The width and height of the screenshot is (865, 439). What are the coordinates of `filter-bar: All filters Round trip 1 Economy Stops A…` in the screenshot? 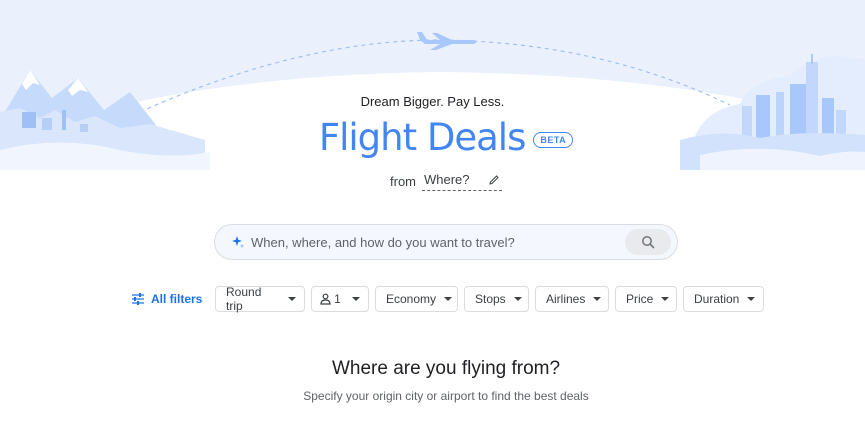 It's located at (432, 299).